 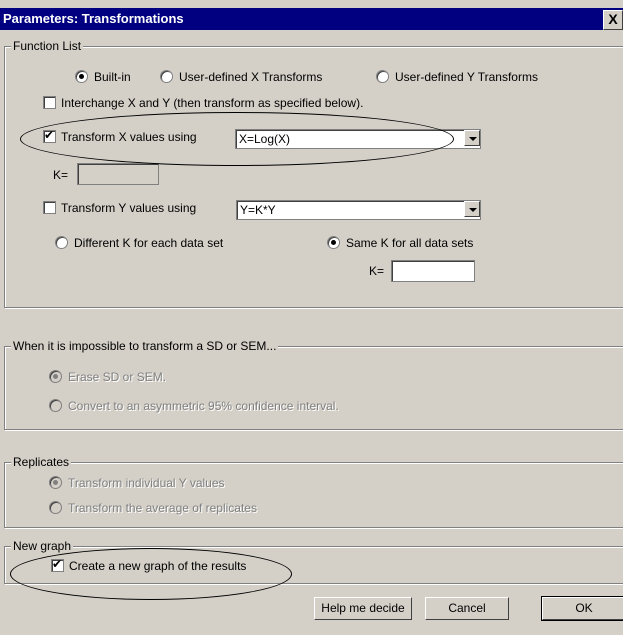 I want to click on radio-average-replicates: Transform the average of replicates, so click(x=153, y=508).